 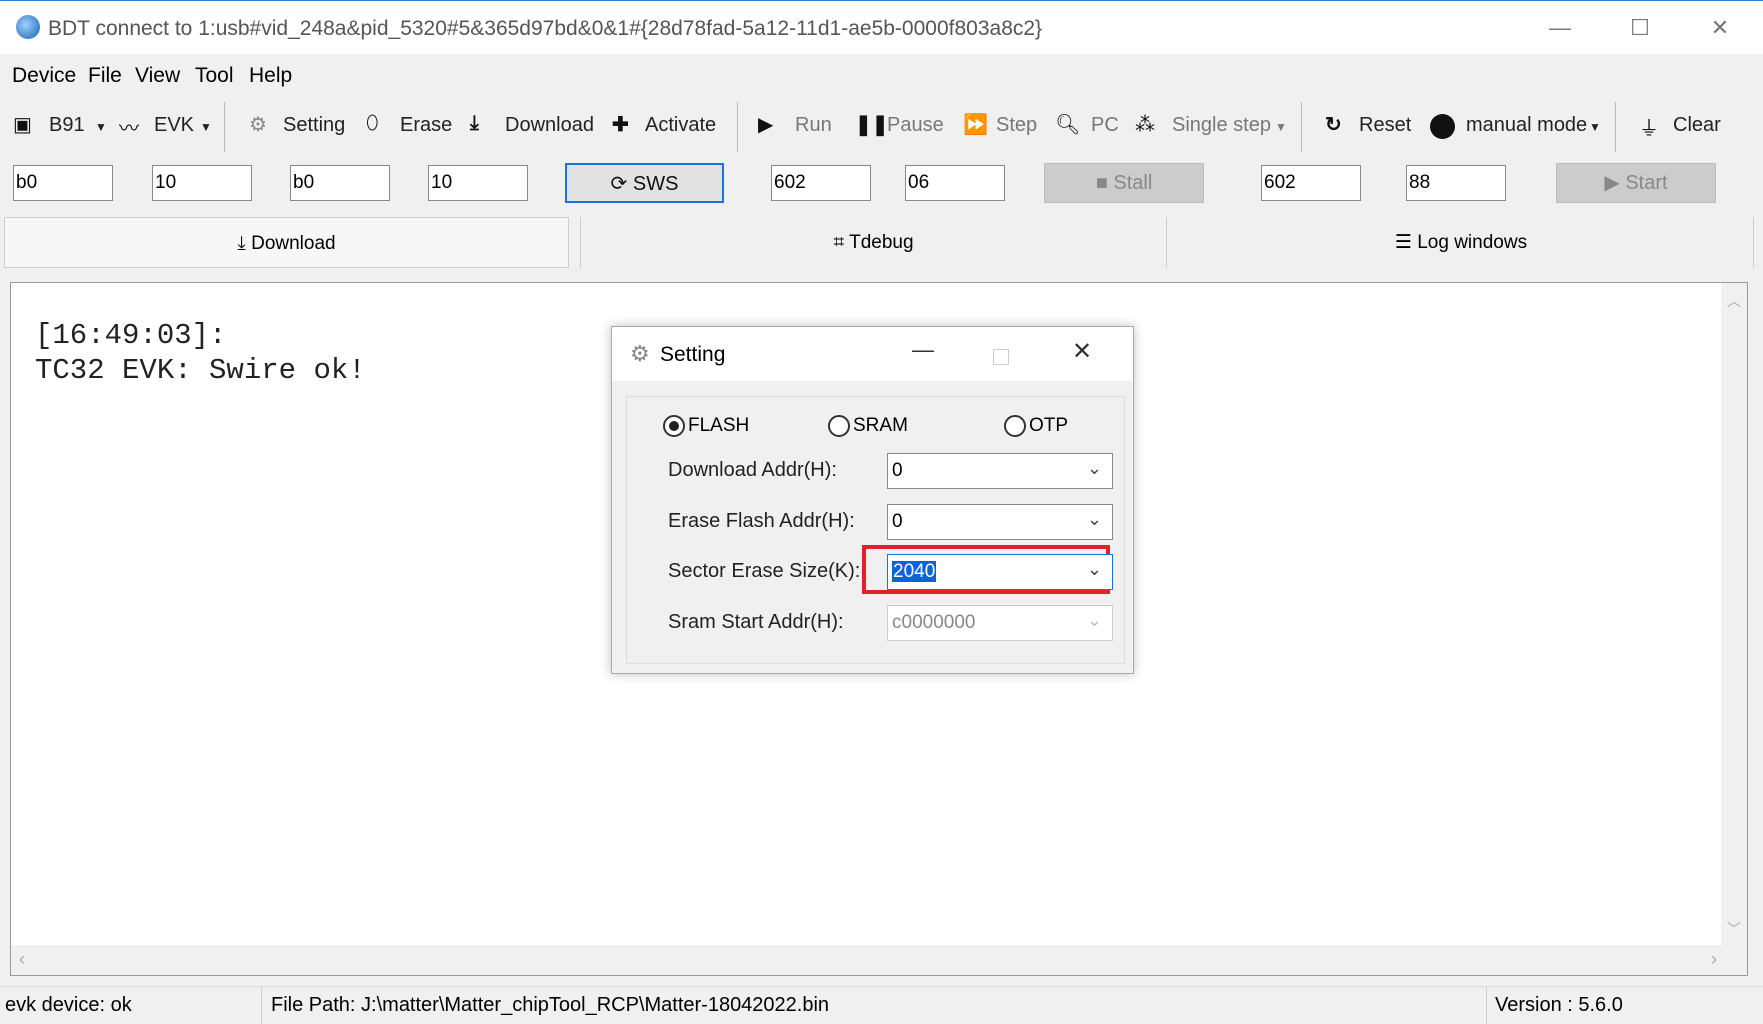 I want to click on radio-otp: OTP, so click(x=1036, y=426).